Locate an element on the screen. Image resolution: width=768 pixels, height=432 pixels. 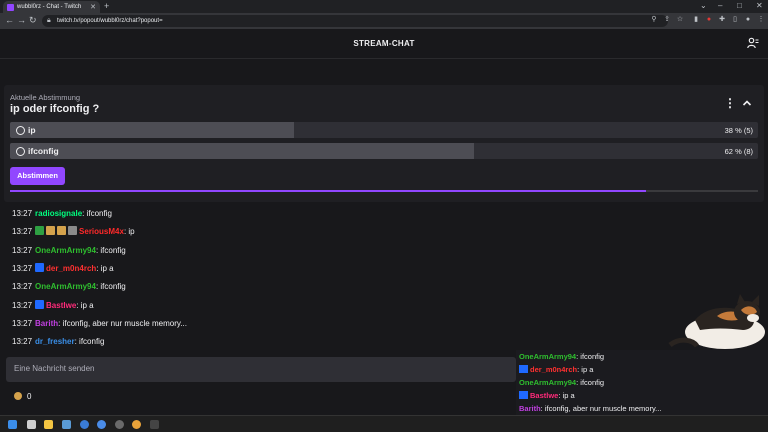
chat-message: 13:27 Bastlwe: ip a is located at coordinates (53, 305).